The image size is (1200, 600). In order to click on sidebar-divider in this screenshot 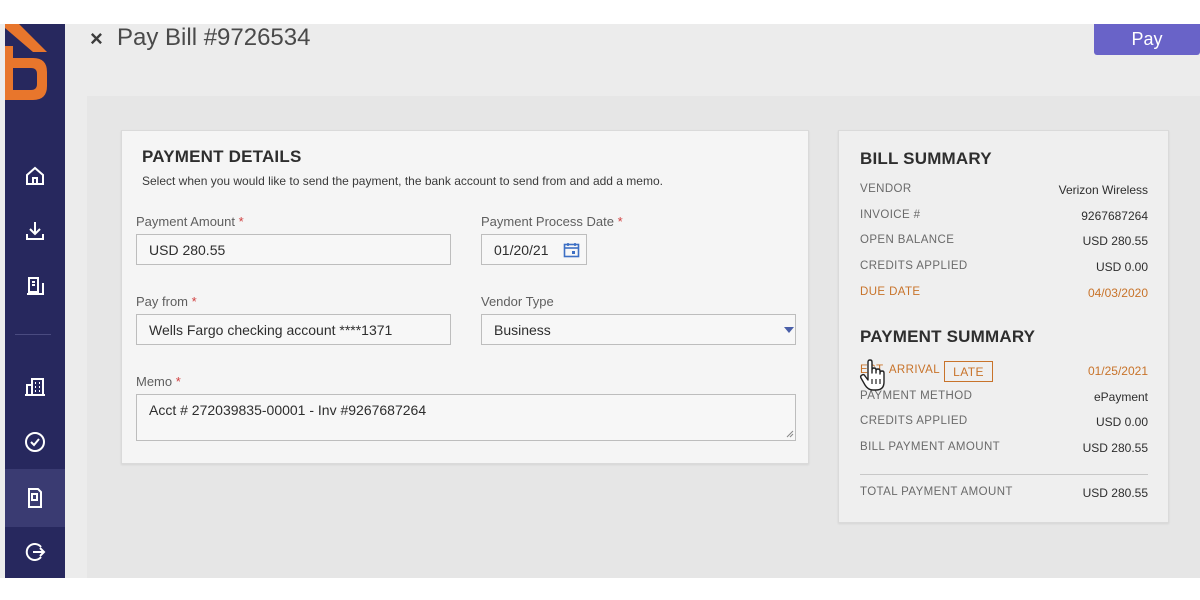, I will do `click(33, 334)`.